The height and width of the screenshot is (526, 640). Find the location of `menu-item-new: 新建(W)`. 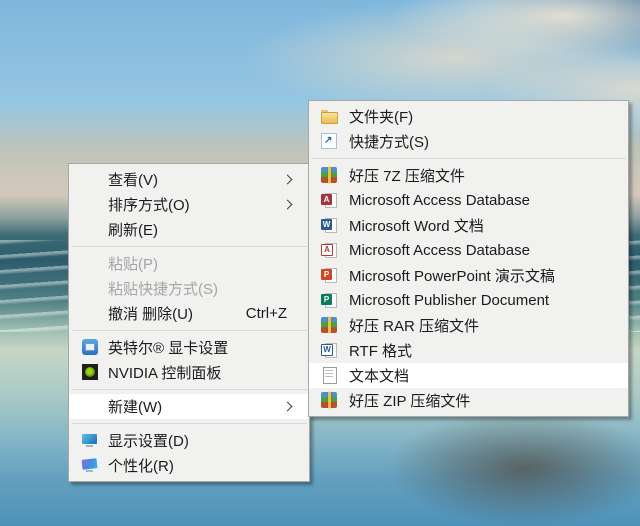

menu-item-new: 新建(W) is located at coordinates (189, 406).